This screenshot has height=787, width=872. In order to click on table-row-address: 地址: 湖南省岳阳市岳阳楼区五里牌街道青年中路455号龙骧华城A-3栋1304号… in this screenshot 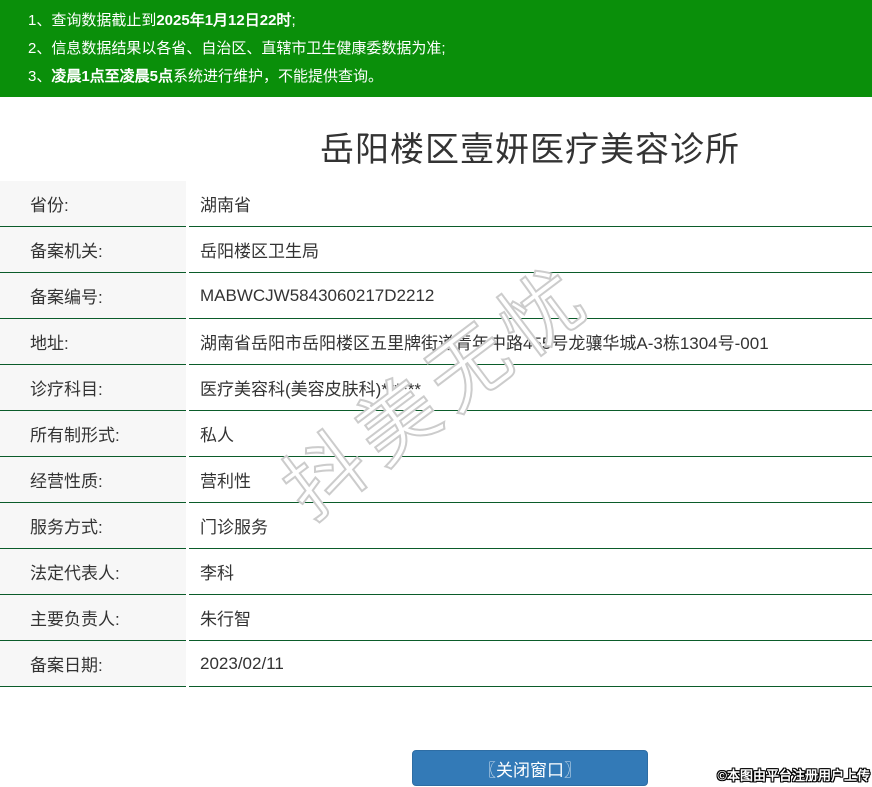, I will do `click(436, 342)`.